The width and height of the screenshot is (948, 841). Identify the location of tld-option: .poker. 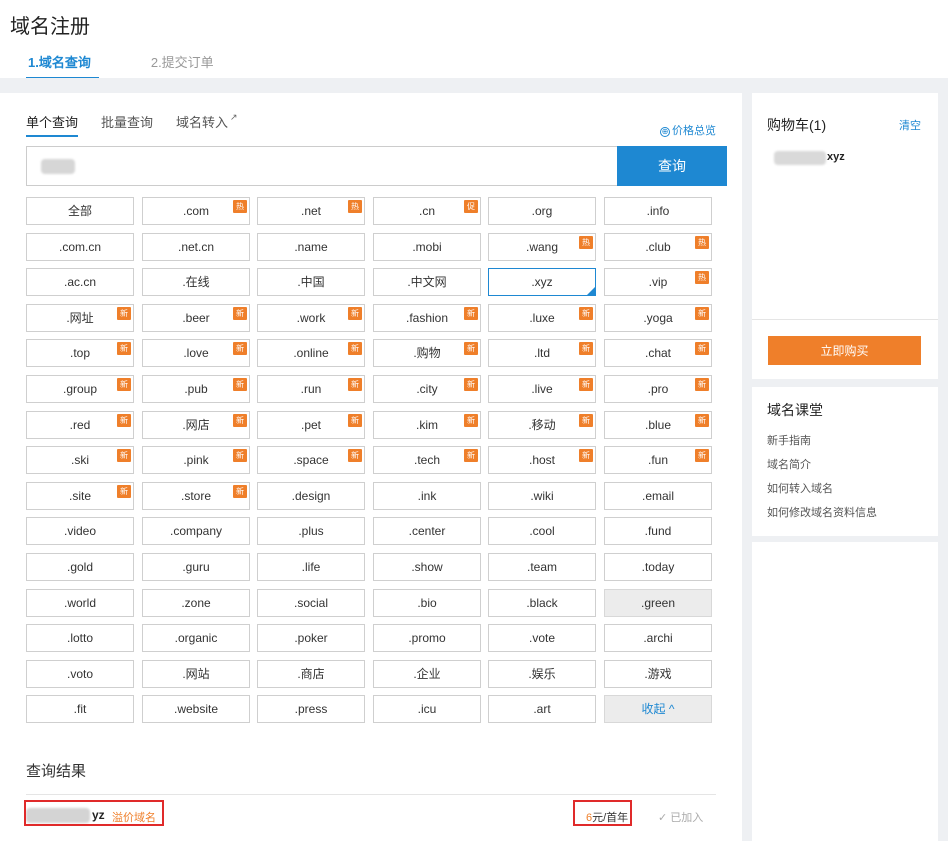
(311, 638).